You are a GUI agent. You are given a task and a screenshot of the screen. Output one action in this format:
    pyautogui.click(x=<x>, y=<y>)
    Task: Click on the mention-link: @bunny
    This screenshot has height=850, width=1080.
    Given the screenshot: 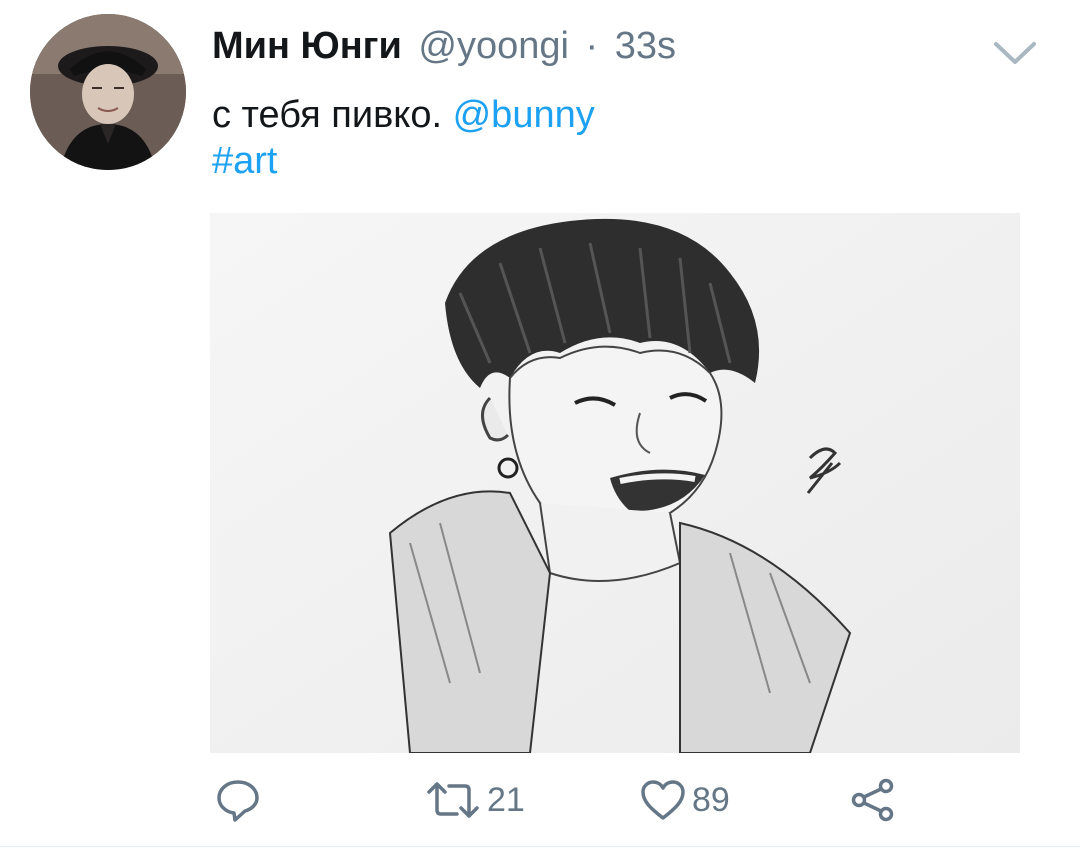 What is the action you would take?
    pyautogui.click(x=524, y=115)
    